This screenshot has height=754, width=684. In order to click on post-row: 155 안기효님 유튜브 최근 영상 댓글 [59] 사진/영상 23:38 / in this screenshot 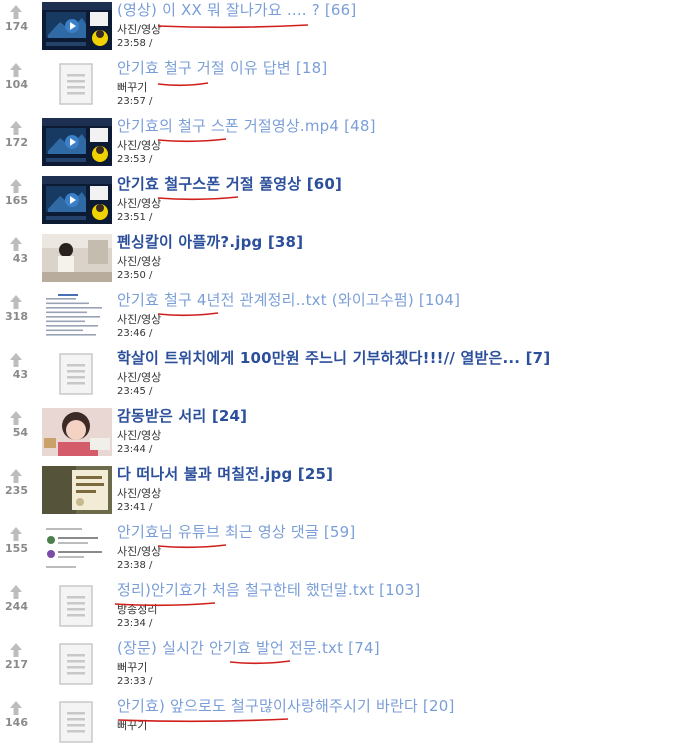, I will do `click(342, 551)`.